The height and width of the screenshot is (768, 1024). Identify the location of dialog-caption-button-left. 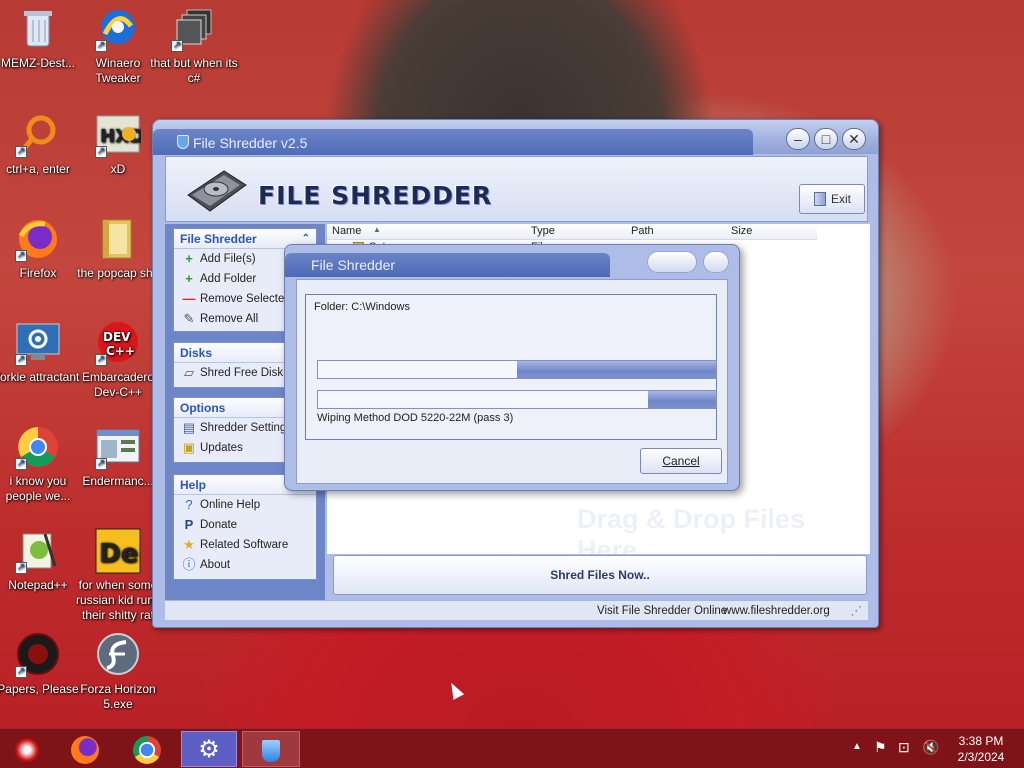
(672, 262).